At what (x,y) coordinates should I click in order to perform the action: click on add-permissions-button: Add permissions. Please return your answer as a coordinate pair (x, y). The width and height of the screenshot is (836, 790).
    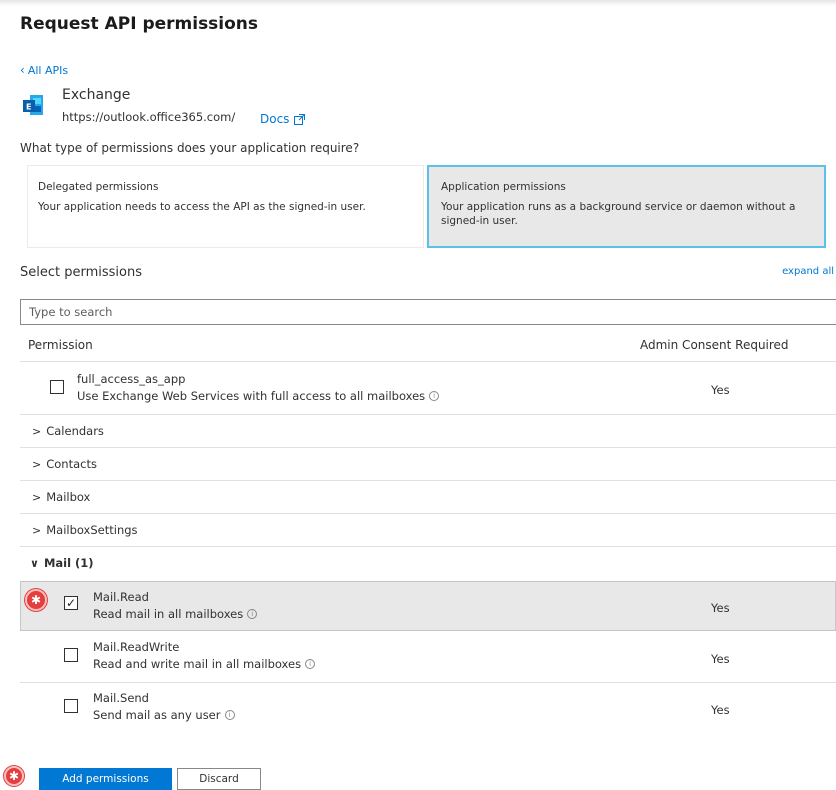
    Looking at the image, I should click on (105, 779).